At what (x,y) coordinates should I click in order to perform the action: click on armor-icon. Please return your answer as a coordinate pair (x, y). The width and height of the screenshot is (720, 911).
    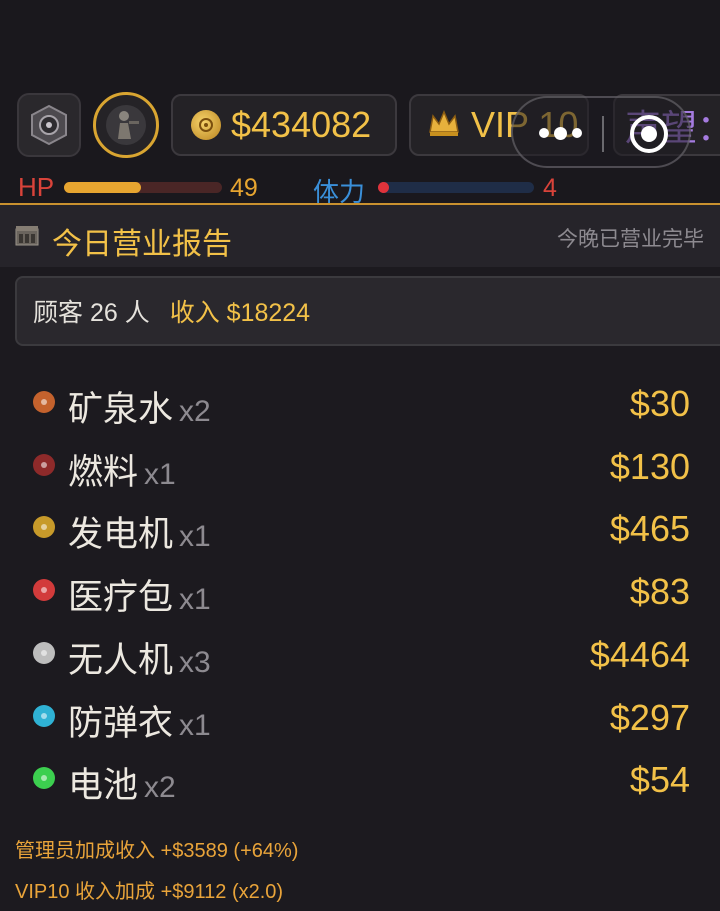
    Looking at the image, I should click on (44, 716).